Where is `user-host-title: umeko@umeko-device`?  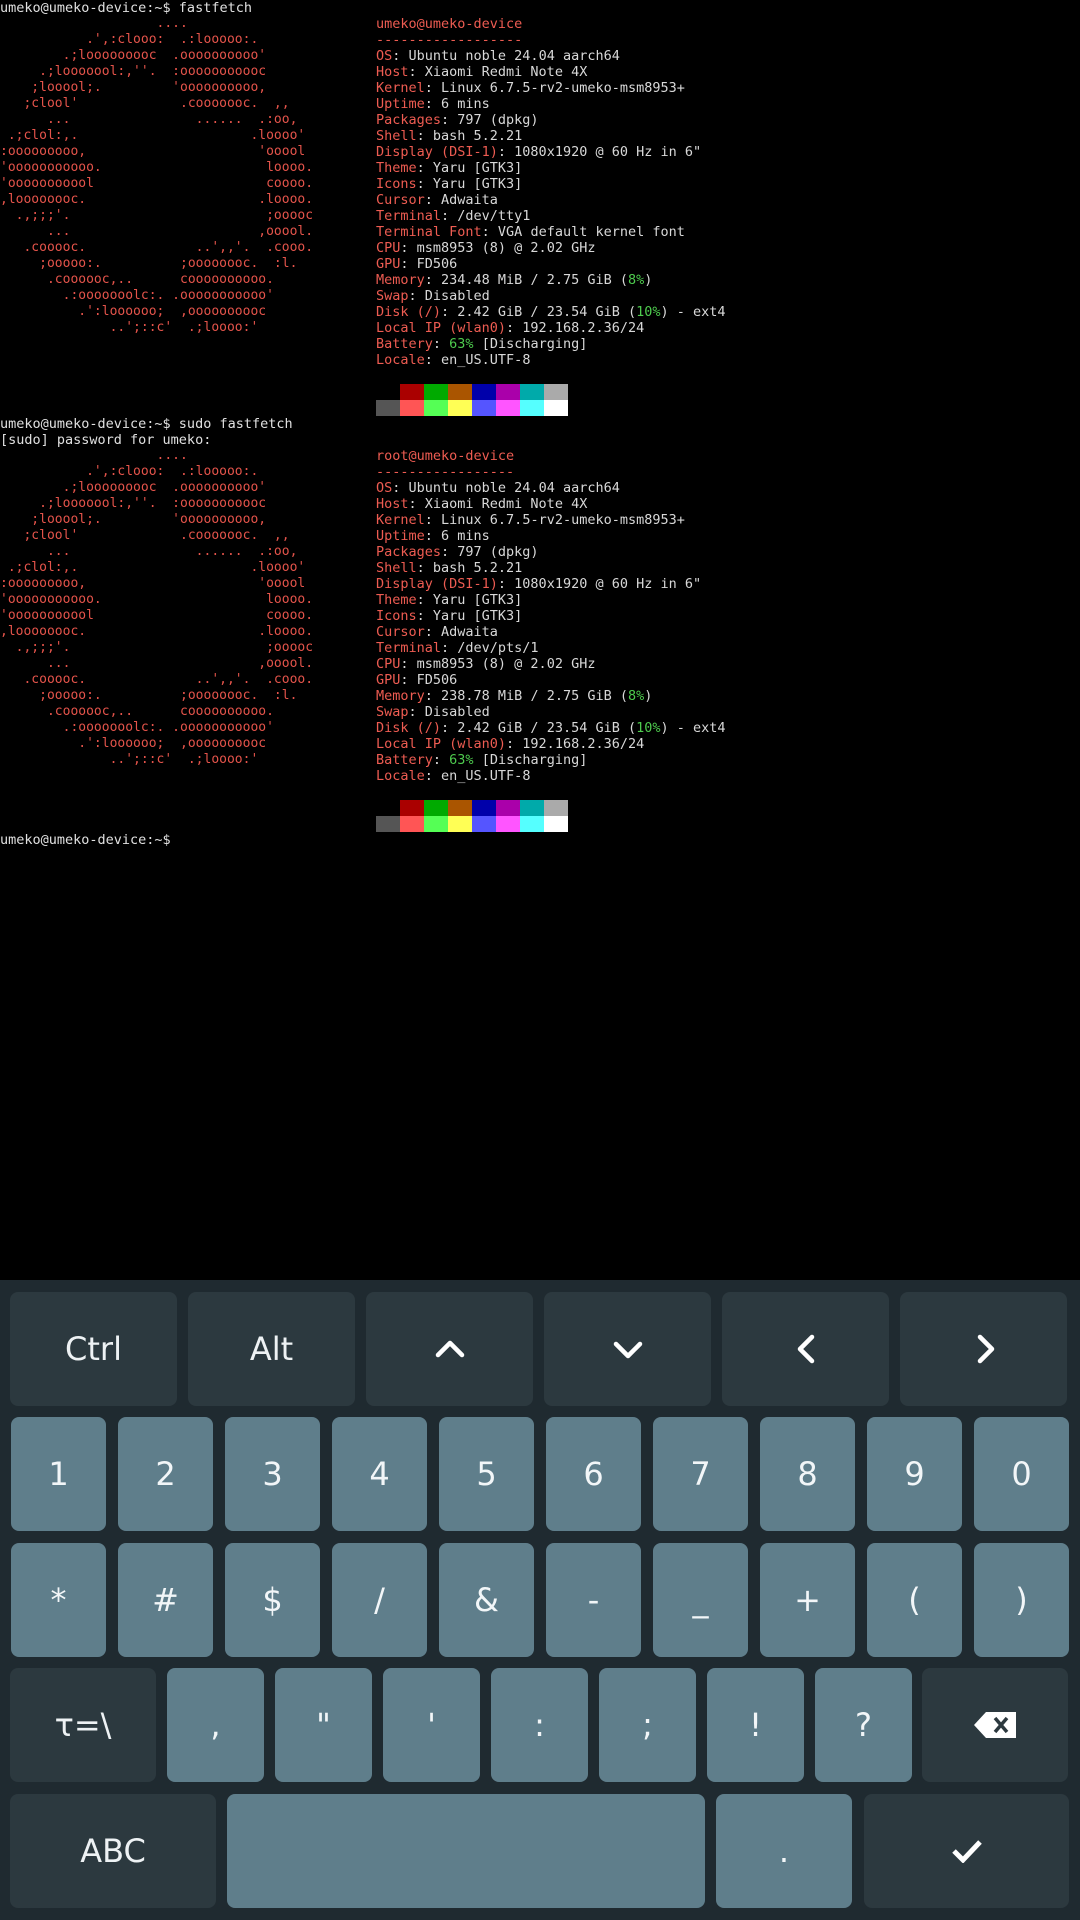
user-host-title: umeko@umeko-device is located at coordinates (449, 24).